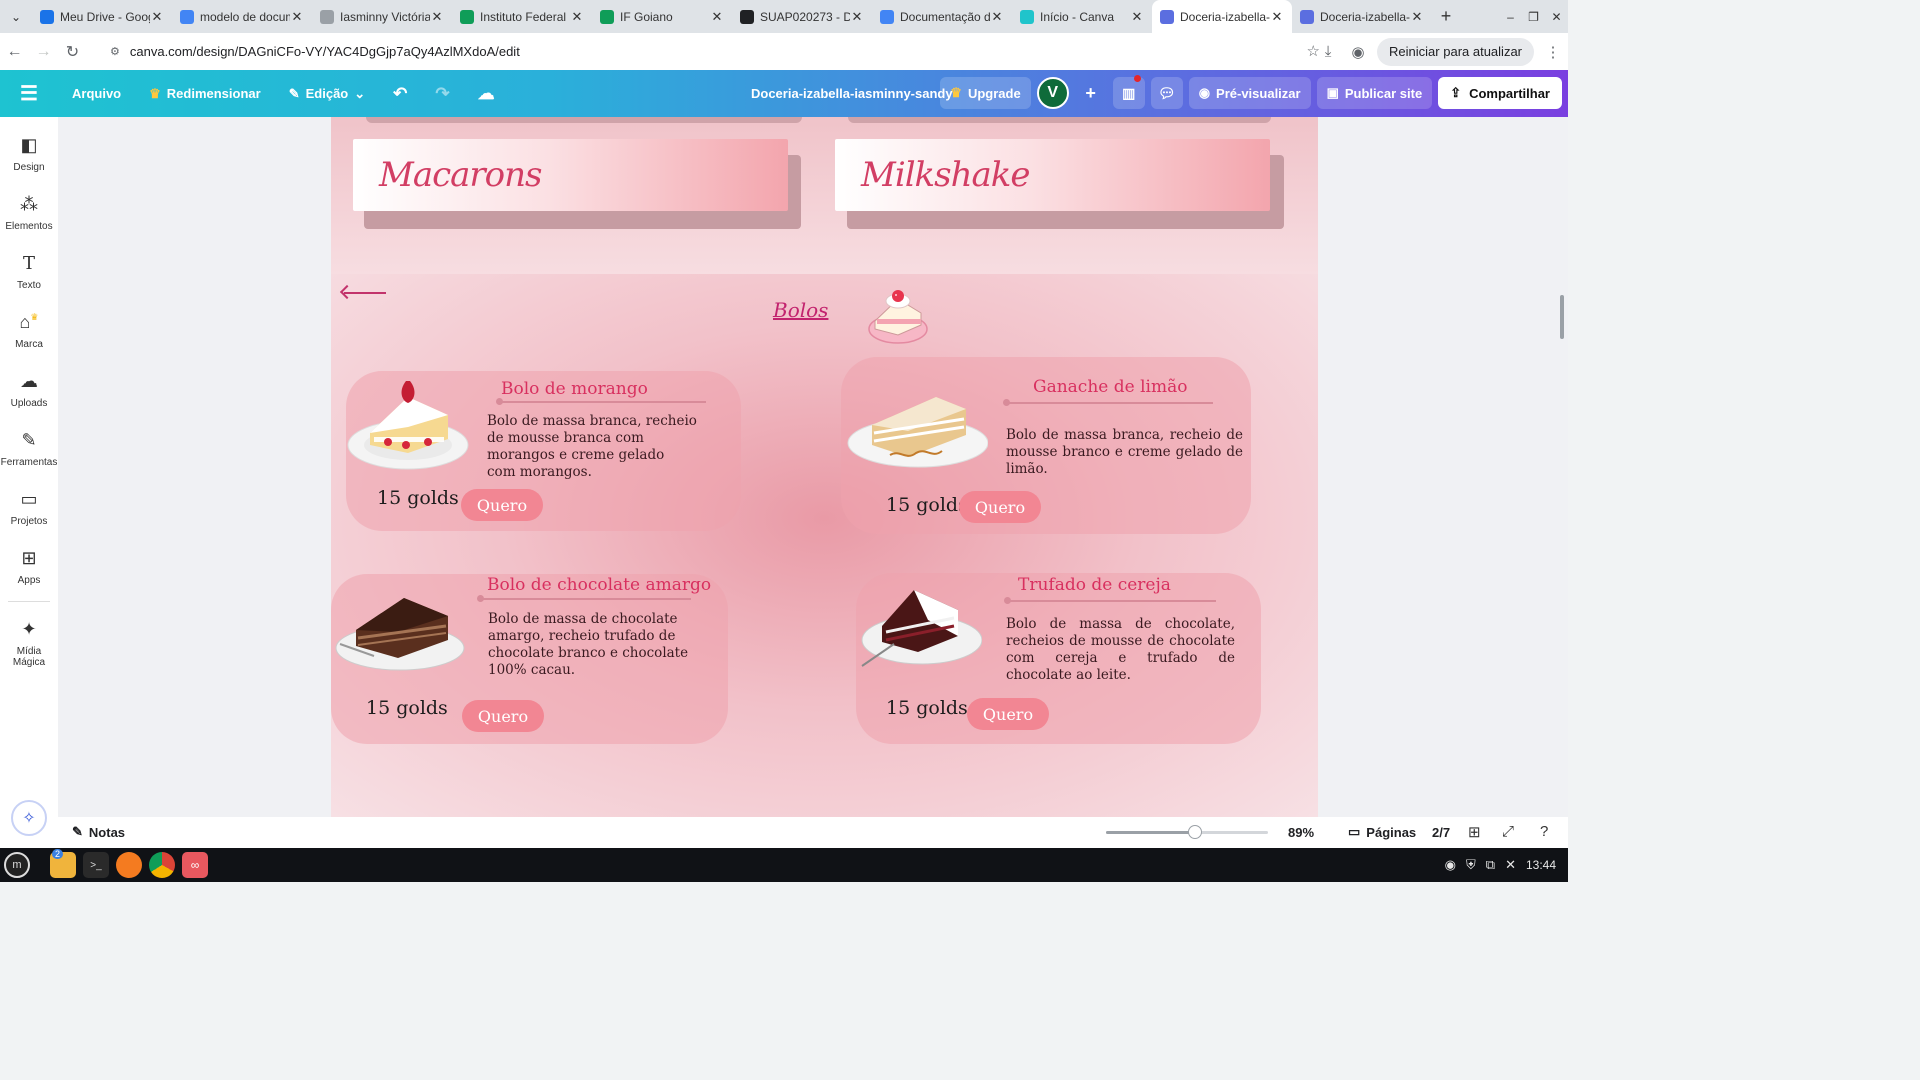 The width and height of the screenshot is (1920, 1080). I want to click on download-icon: ⤓, so click(1328, 51).